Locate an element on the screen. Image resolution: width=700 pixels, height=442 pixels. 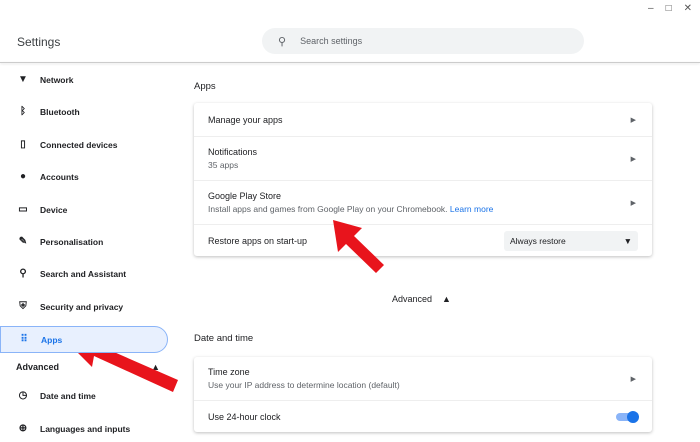
sidebar-item-network: ▼ Network is located at coordinates (84, 79).